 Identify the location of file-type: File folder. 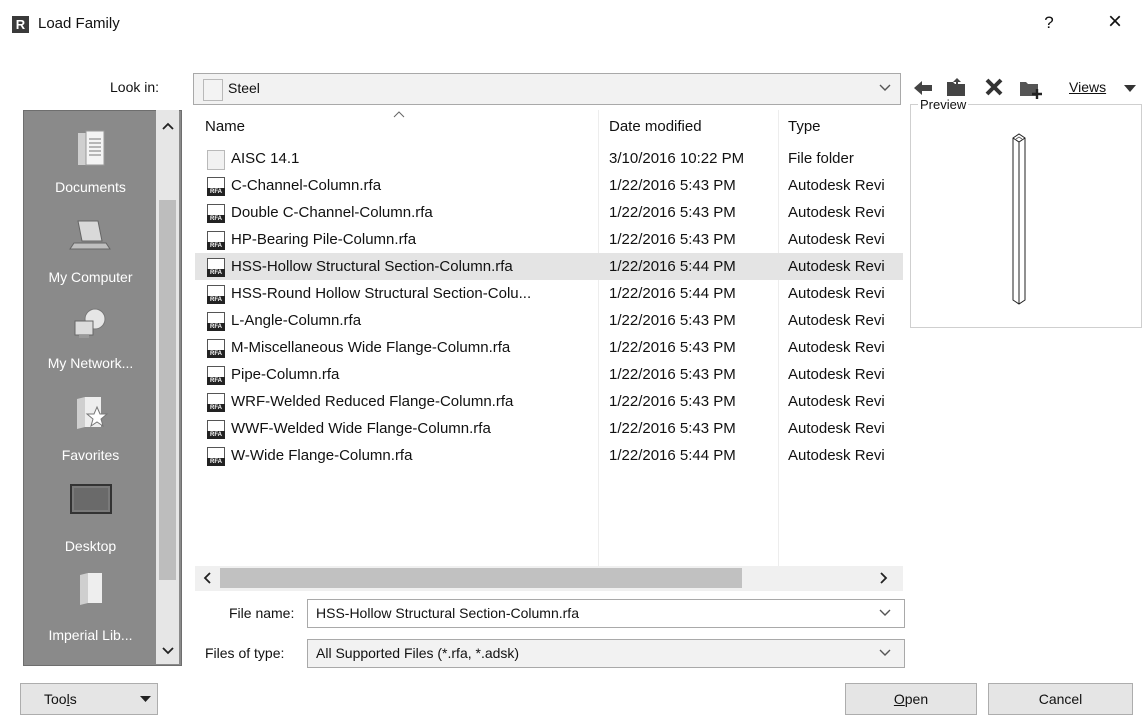
(821, 158).